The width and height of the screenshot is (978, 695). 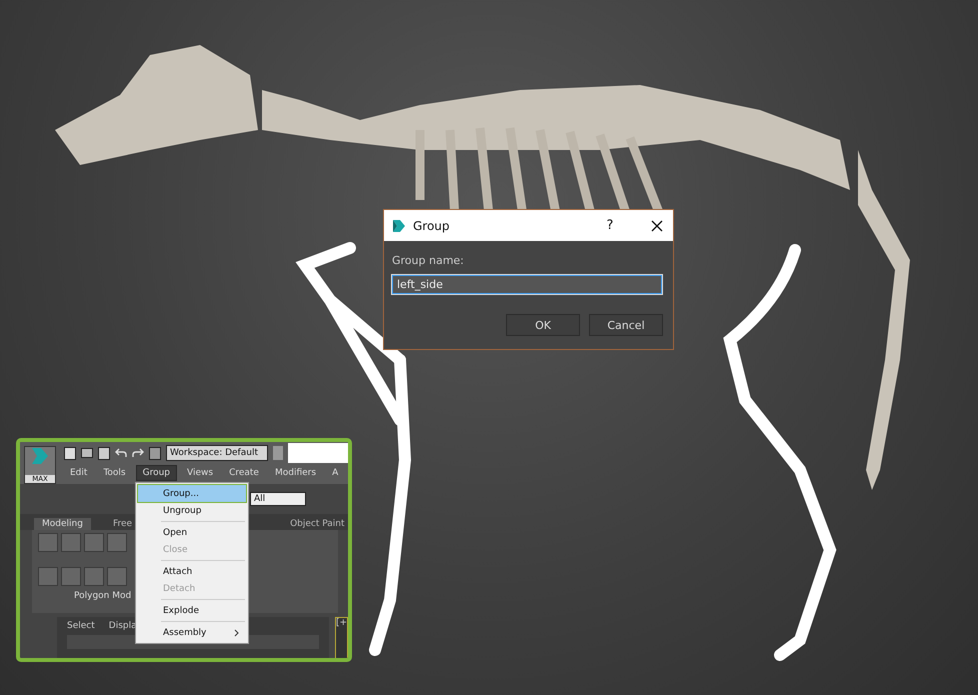 What do you see at coordinates (103, 596) in the screenshot?
I see `ribbon-panel-label: Polygon Mod` at bounding box center [103, 596].